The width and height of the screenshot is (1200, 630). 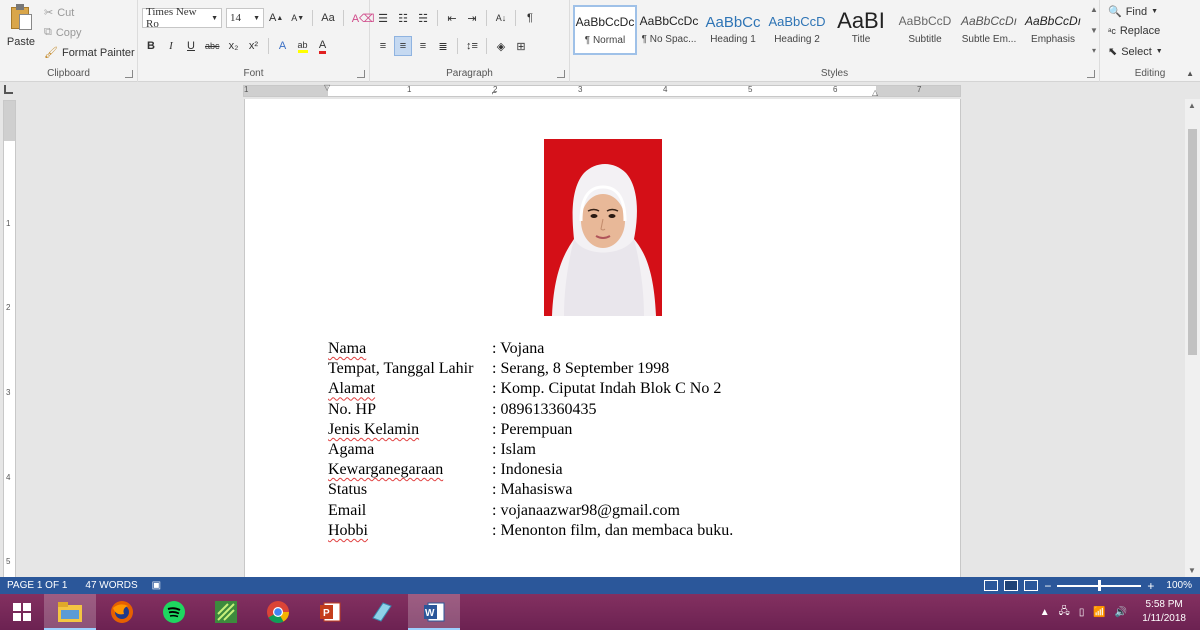 What do you see at coordinates (323, 46) in the screenshot?
I see `font-color-button: A` at bounding box center [323, 46].